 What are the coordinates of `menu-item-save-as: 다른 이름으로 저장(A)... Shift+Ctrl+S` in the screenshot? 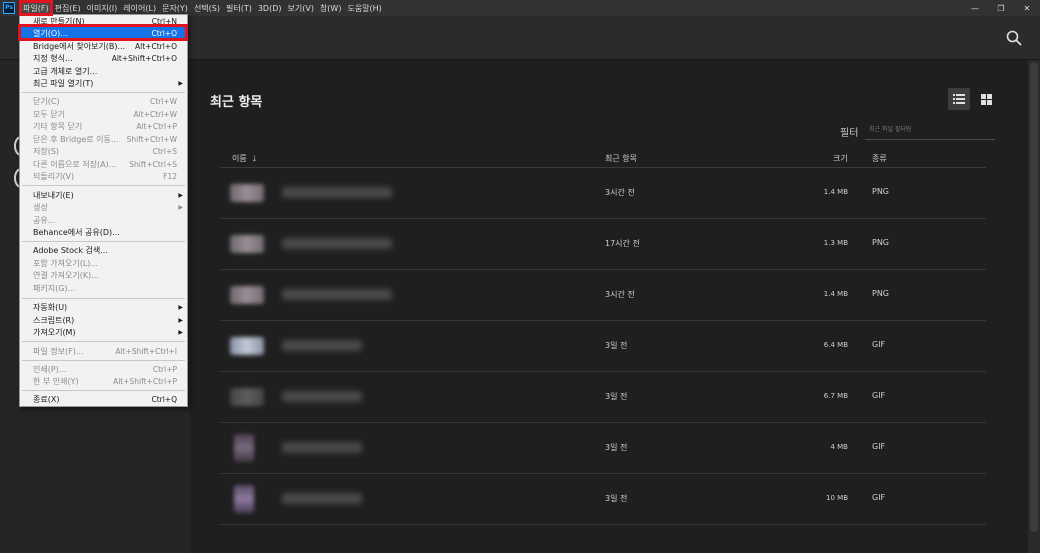 It's located at (103, 164).